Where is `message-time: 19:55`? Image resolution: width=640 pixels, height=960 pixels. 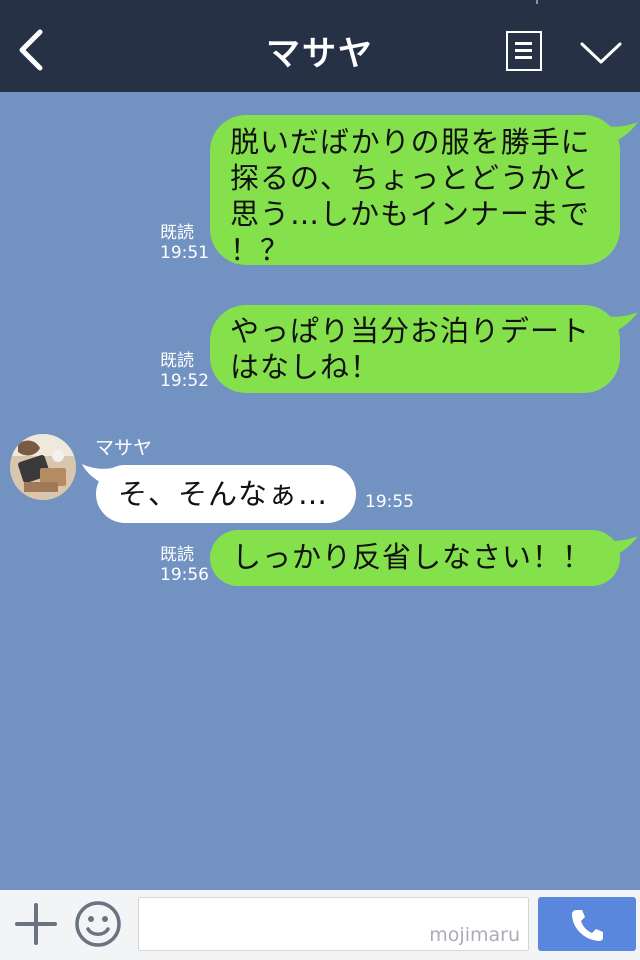
message-time: 19:55 is located at coordinates (389, 502).